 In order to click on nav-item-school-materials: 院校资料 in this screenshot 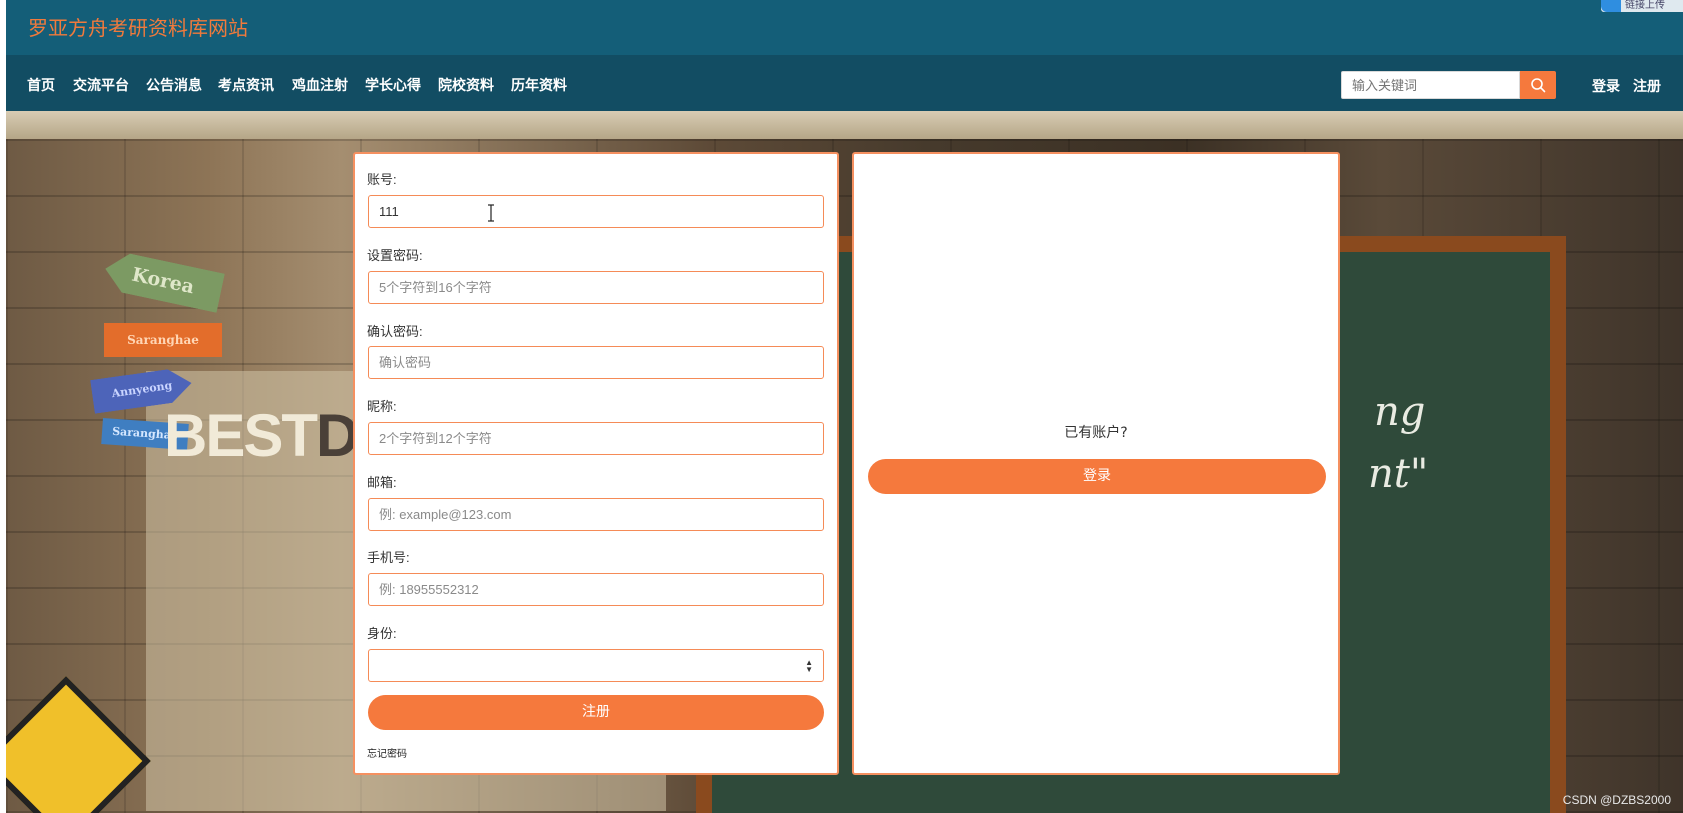, I will do `click(466, 85)`.